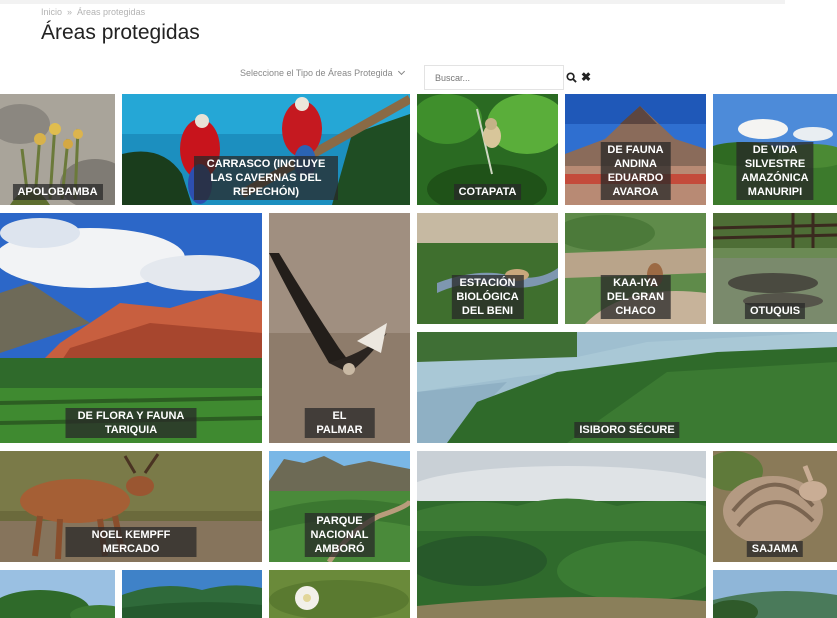 The width and height of the screenshot is (837, 618). What do you see at coordinates (487, 297) in the screenshot?
I see `area-tile-label: ESTACIÓN BIOLÓGICA DEL BENI` at bounding box center [487, 297].